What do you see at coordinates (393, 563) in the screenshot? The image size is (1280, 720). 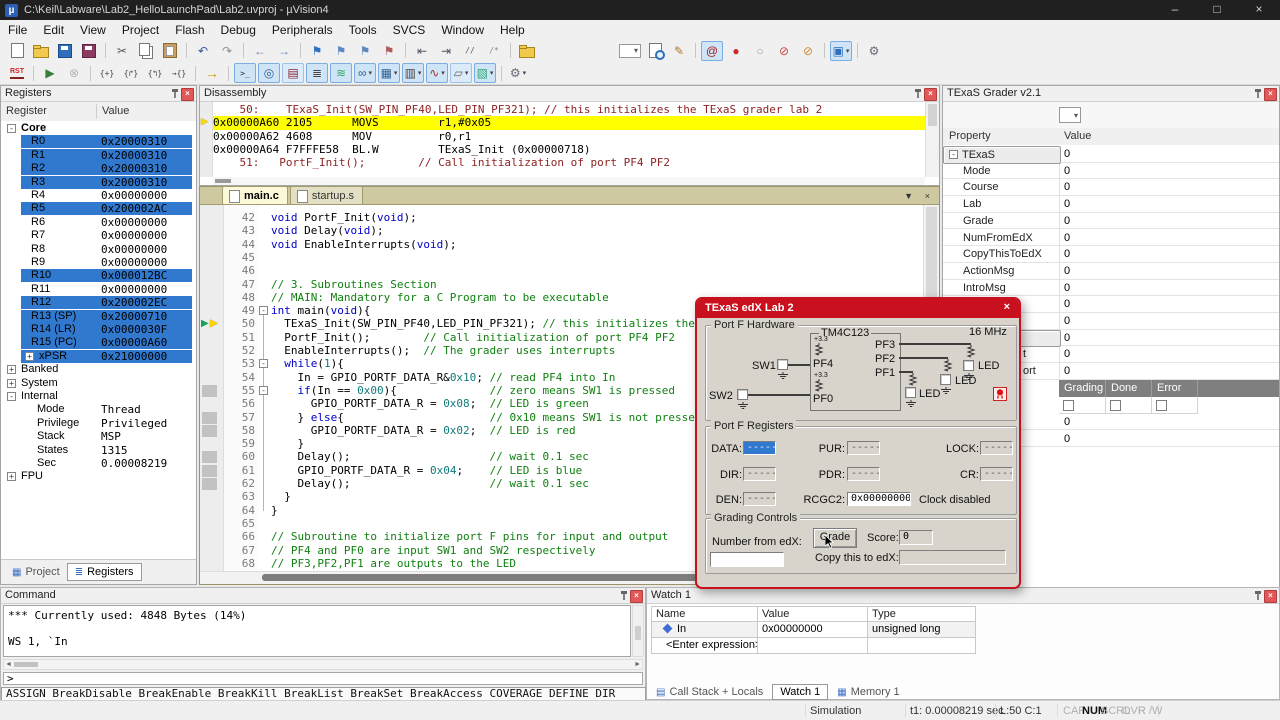 I see `code-line-68: // PF3,PF2,PF1 are outputs to the LED` at bounding box center [393, 563].